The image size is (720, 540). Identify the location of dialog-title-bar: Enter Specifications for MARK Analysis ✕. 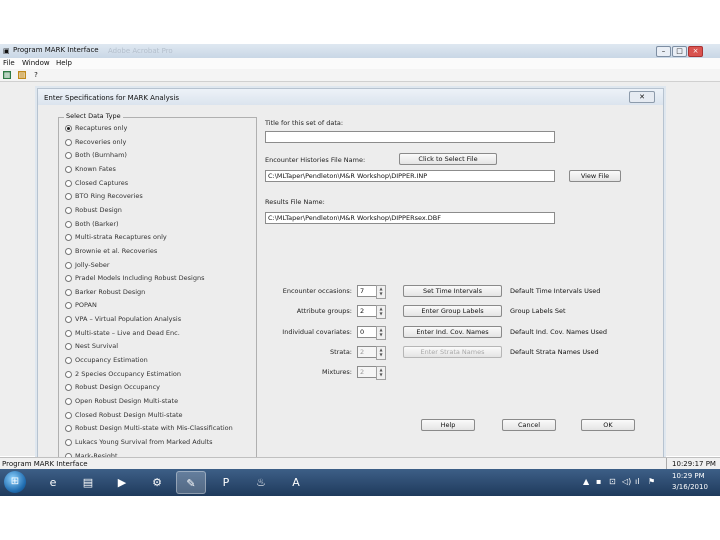
(350, 97).